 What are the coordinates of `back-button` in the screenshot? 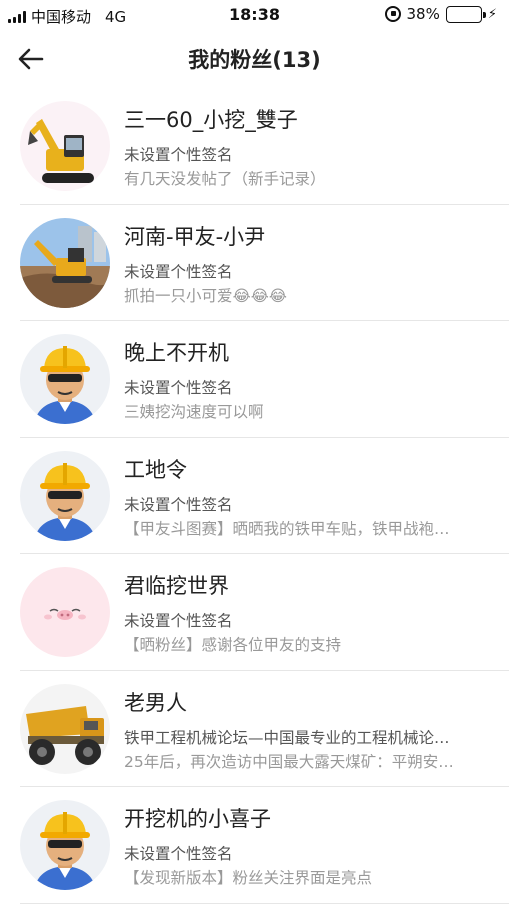 It's located at (31, 59).